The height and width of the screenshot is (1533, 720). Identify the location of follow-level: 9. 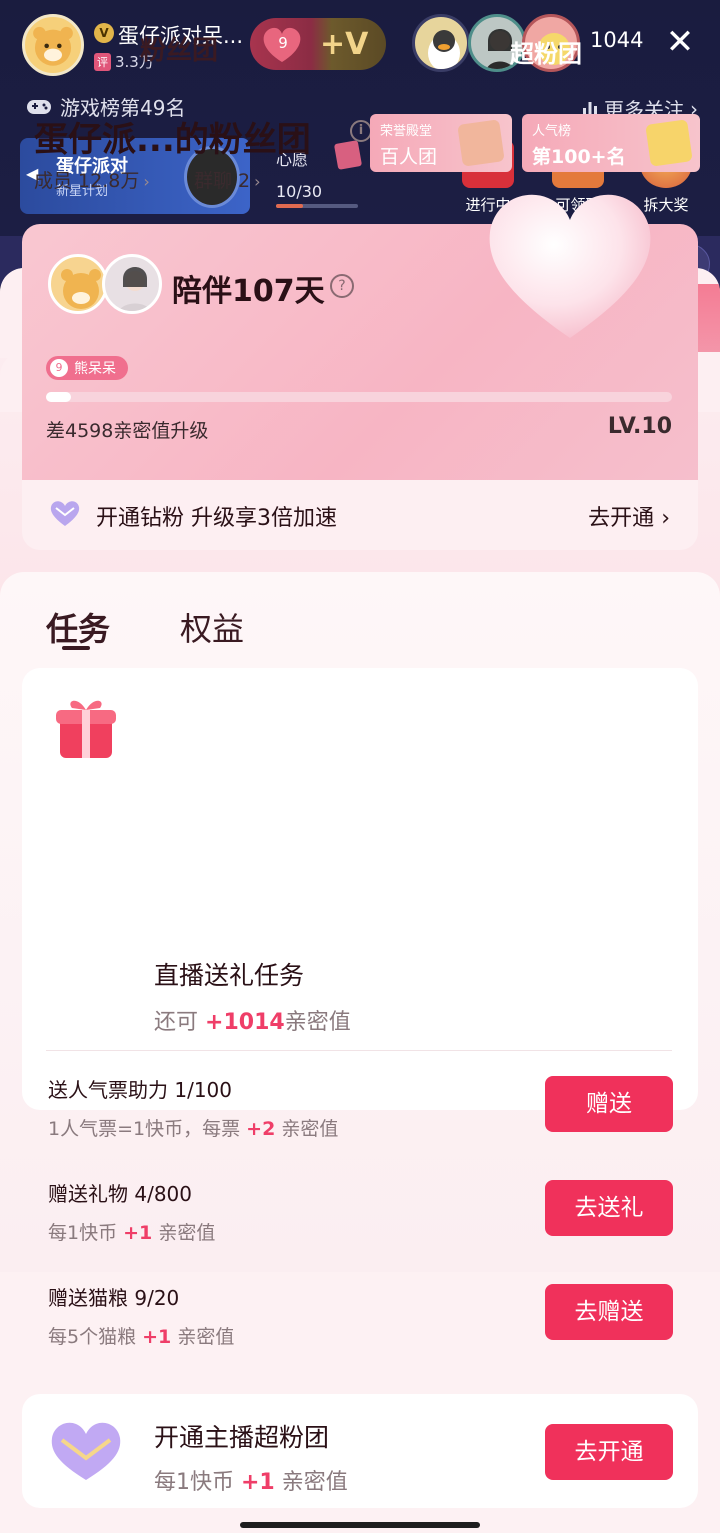
(283, 43).